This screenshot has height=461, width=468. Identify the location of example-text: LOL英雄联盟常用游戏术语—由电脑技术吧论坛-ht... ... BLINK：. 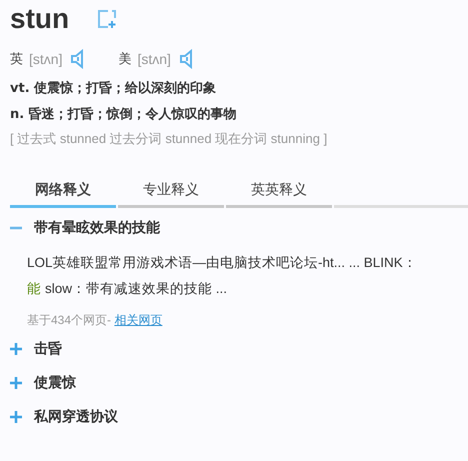
(222, 263).